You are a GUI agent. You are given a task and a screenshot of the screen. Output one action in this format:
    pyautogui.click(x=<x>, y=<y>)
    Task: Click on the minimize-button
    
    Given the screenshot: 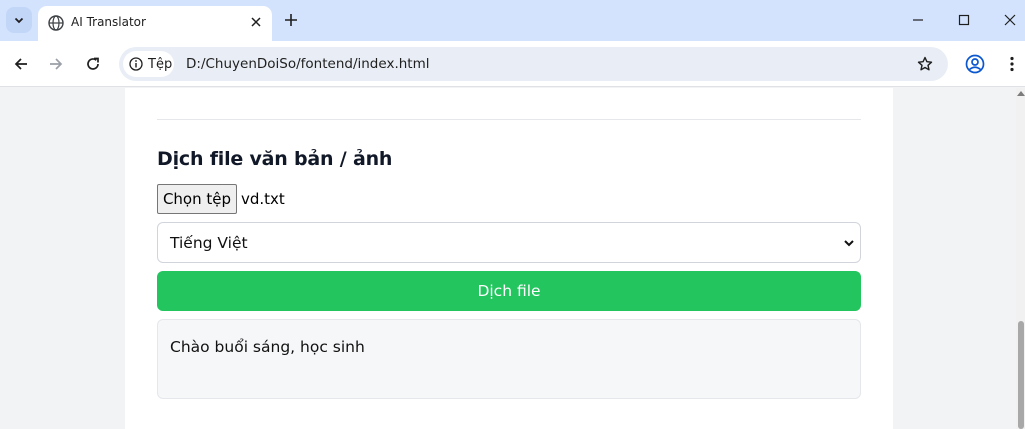 What is the action you would take?
    pyautogui.click(x=918, y=20)
    